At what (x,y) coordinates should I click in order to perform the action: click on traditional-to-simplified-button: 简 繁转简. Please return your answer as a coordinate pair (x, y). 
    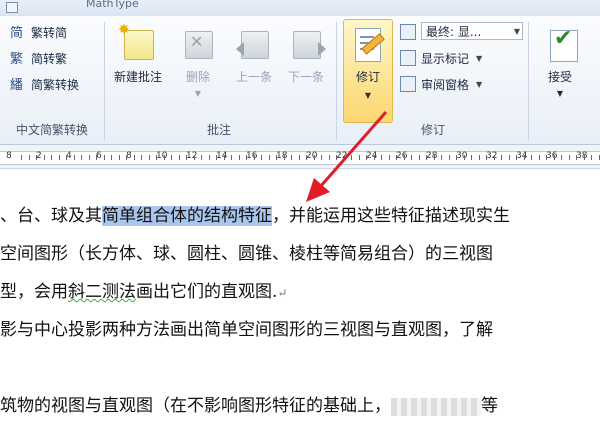
    Looking at the image, I should click on (38, 32).